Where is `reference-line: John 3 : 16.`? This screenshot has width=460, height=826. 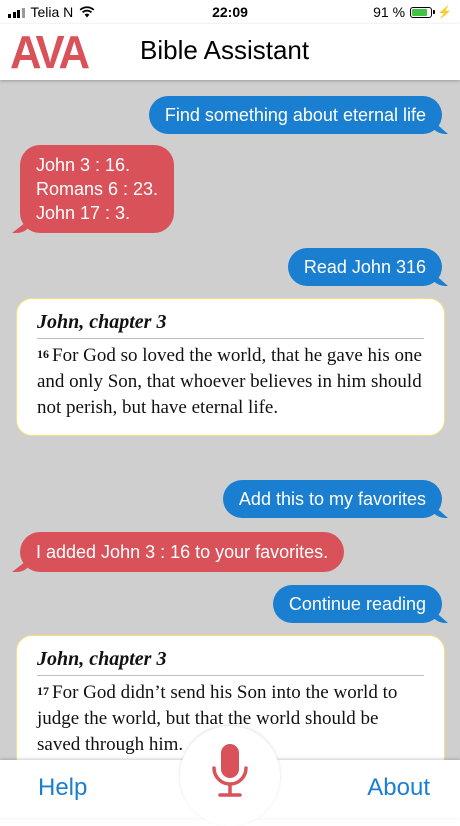 reference-line: John 3 : 16. is located at coordinates (83, 165).